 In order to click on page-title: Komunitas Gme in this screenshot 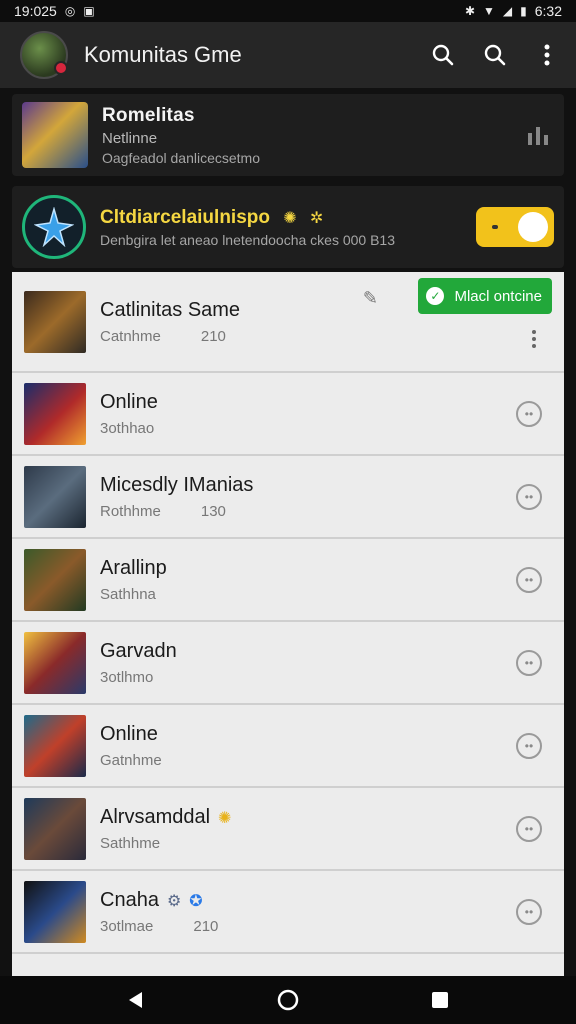, I will do `click(163, 54)`.